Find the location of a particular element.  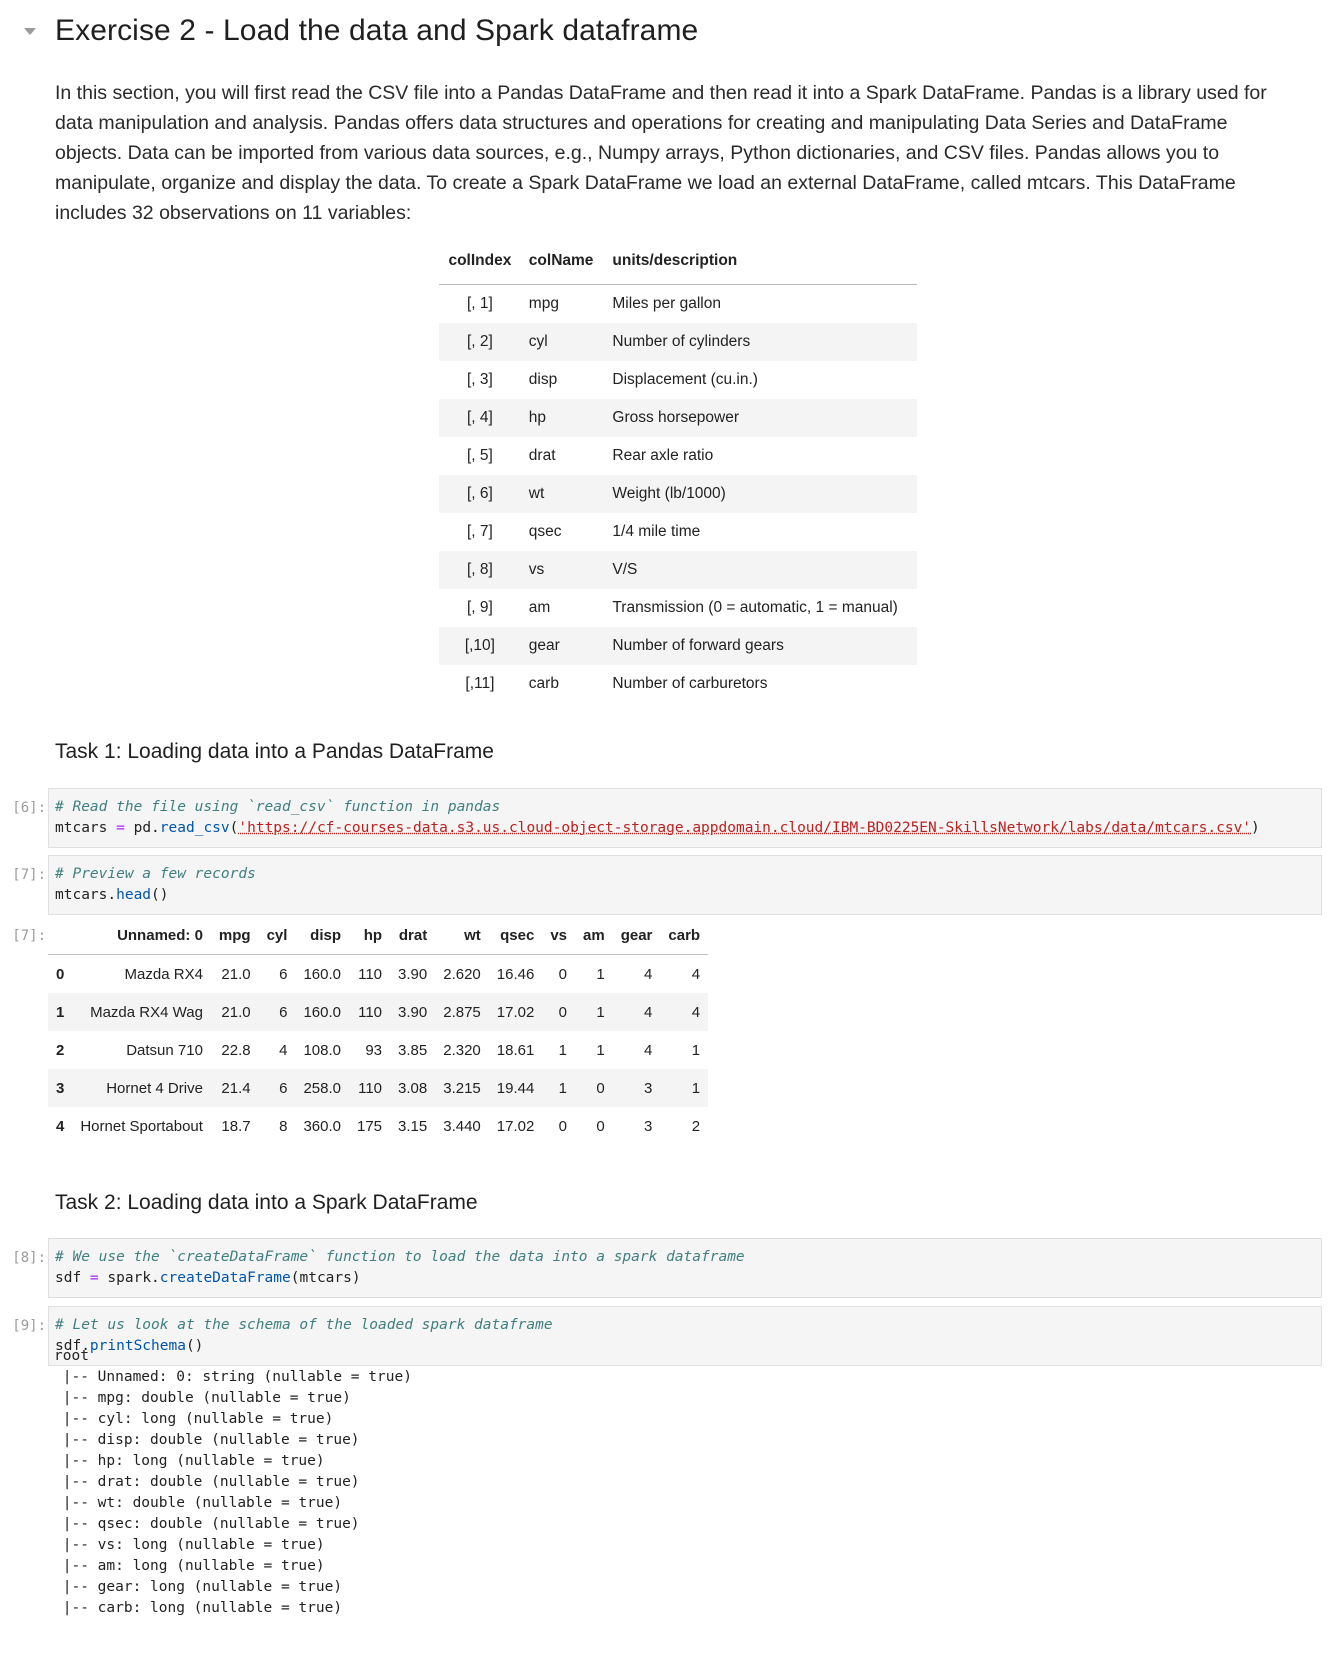

df-row-index: 0 is located at coordinates (60, 974).